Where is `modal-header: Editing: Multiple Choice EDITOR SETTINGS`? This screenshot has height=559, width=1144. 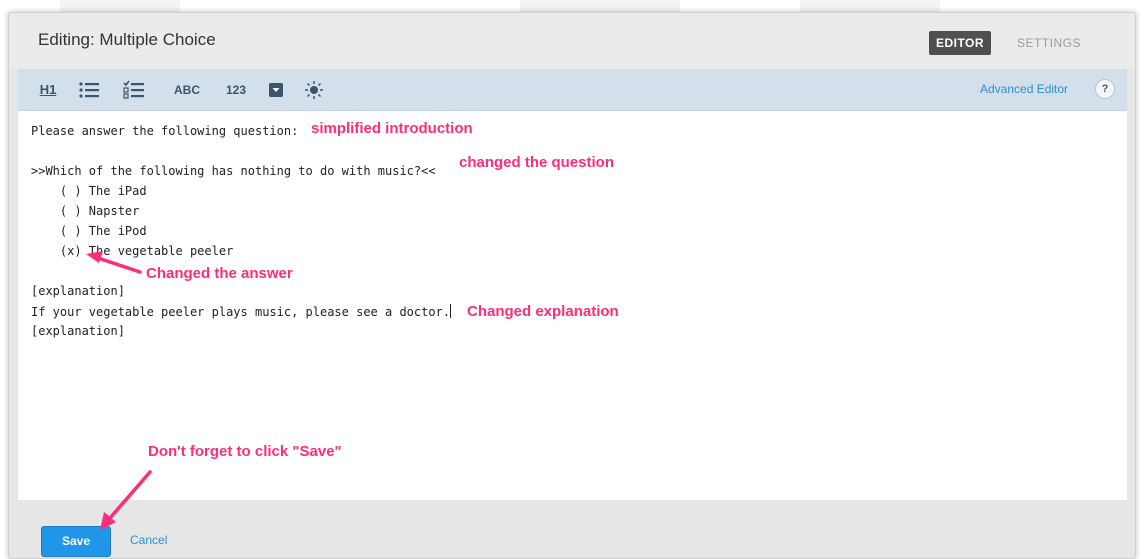 modal-header: Editing: Multiple Choice EDITOR SETTINGS is located at coordinates (572, 41).